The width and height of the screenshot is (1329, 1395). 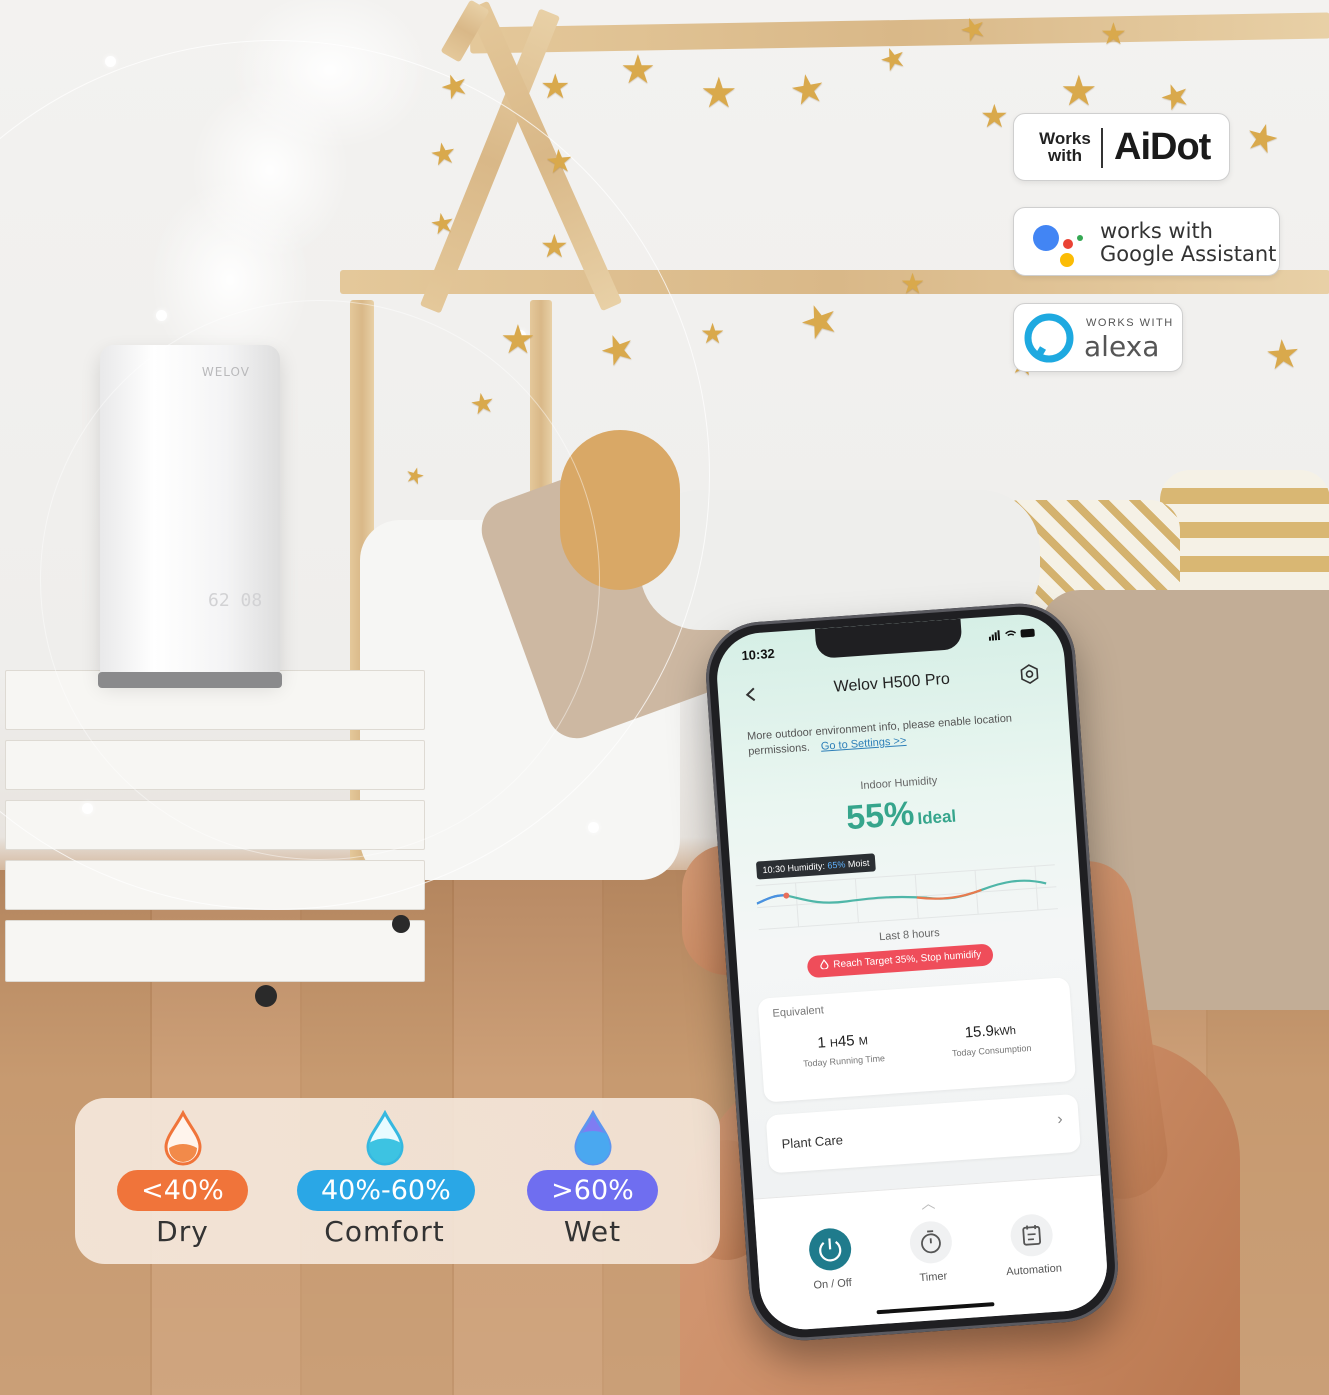 What do you see at coordinates (892, 683) in the screenshot?
I see `device-title: Welov H500 Pro` at bounding box center [892, 683].